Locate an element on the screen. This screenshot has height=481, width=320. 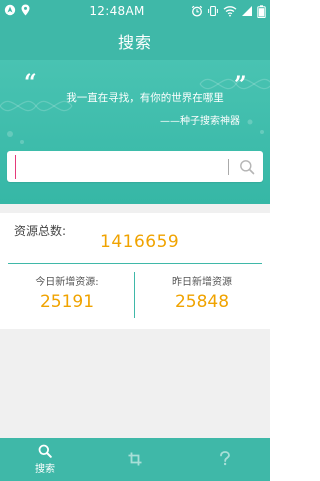
search-input is located at coordinates (121, 166).